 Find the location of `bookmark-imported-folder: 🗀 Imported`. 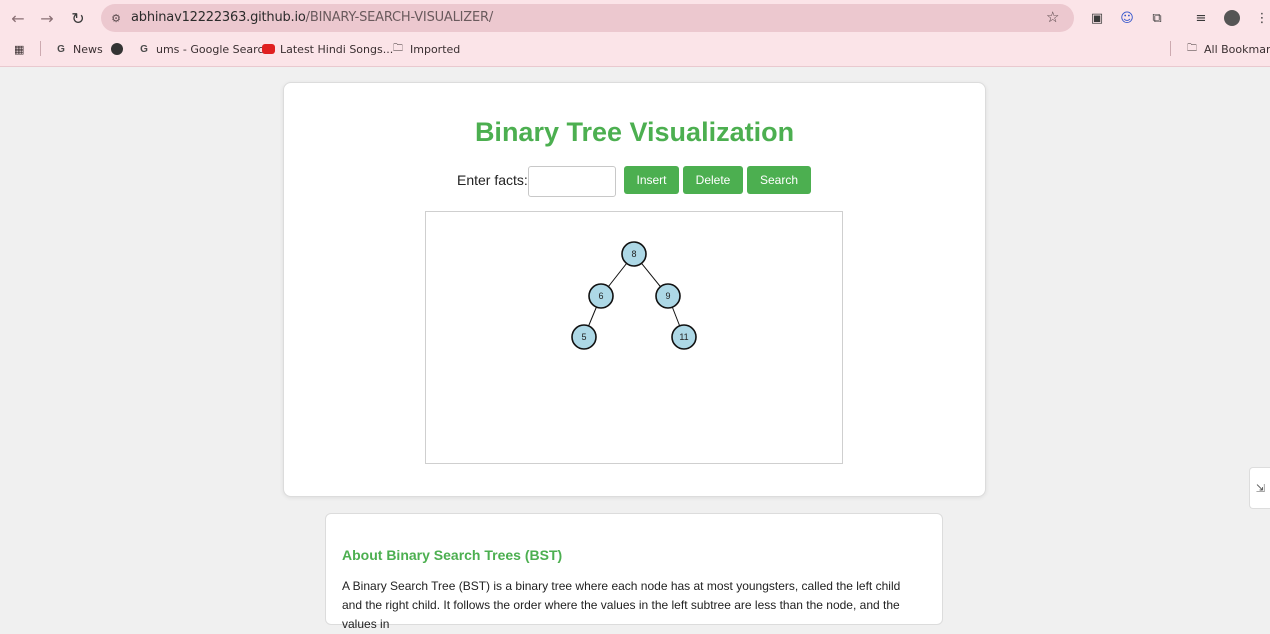

bookmark-imported-folder: 🗀 Imported is located at coordinates (425, 49).